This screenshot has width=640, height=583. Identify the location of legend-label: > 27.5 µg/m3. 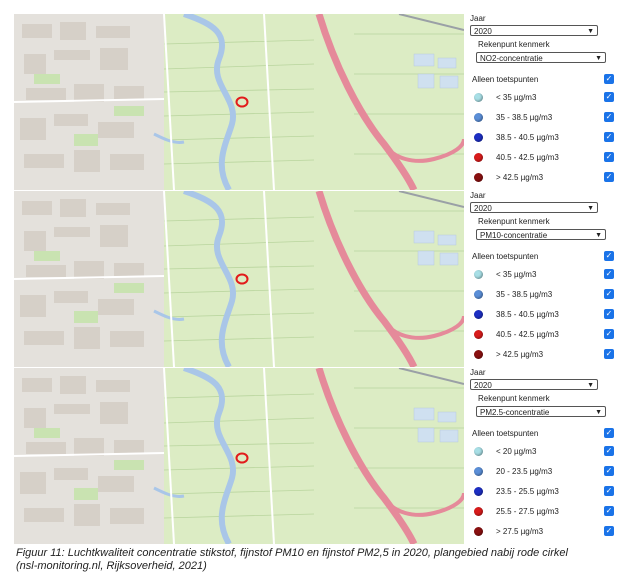
(520, 531).